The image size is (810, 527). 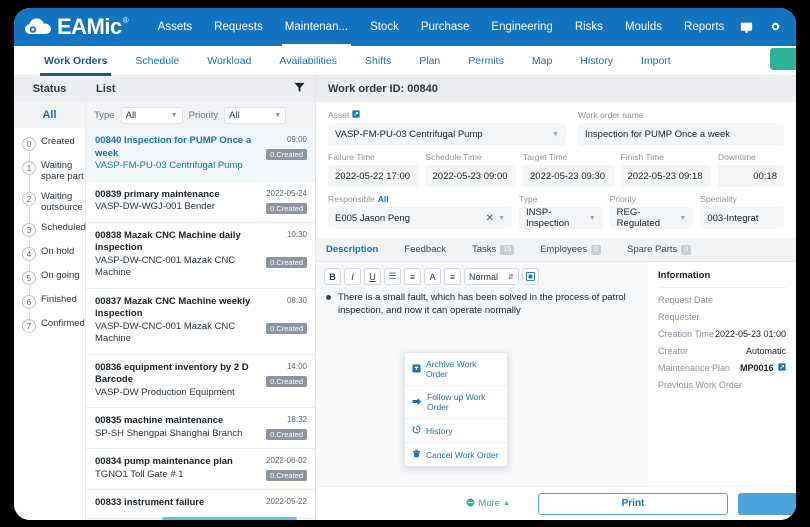 What do you see at coordinates (53, 178) in the screenshot?
I see `status-step-waiting-spare-part: 1 Waiting spare part` at bounding box center [53, 178].